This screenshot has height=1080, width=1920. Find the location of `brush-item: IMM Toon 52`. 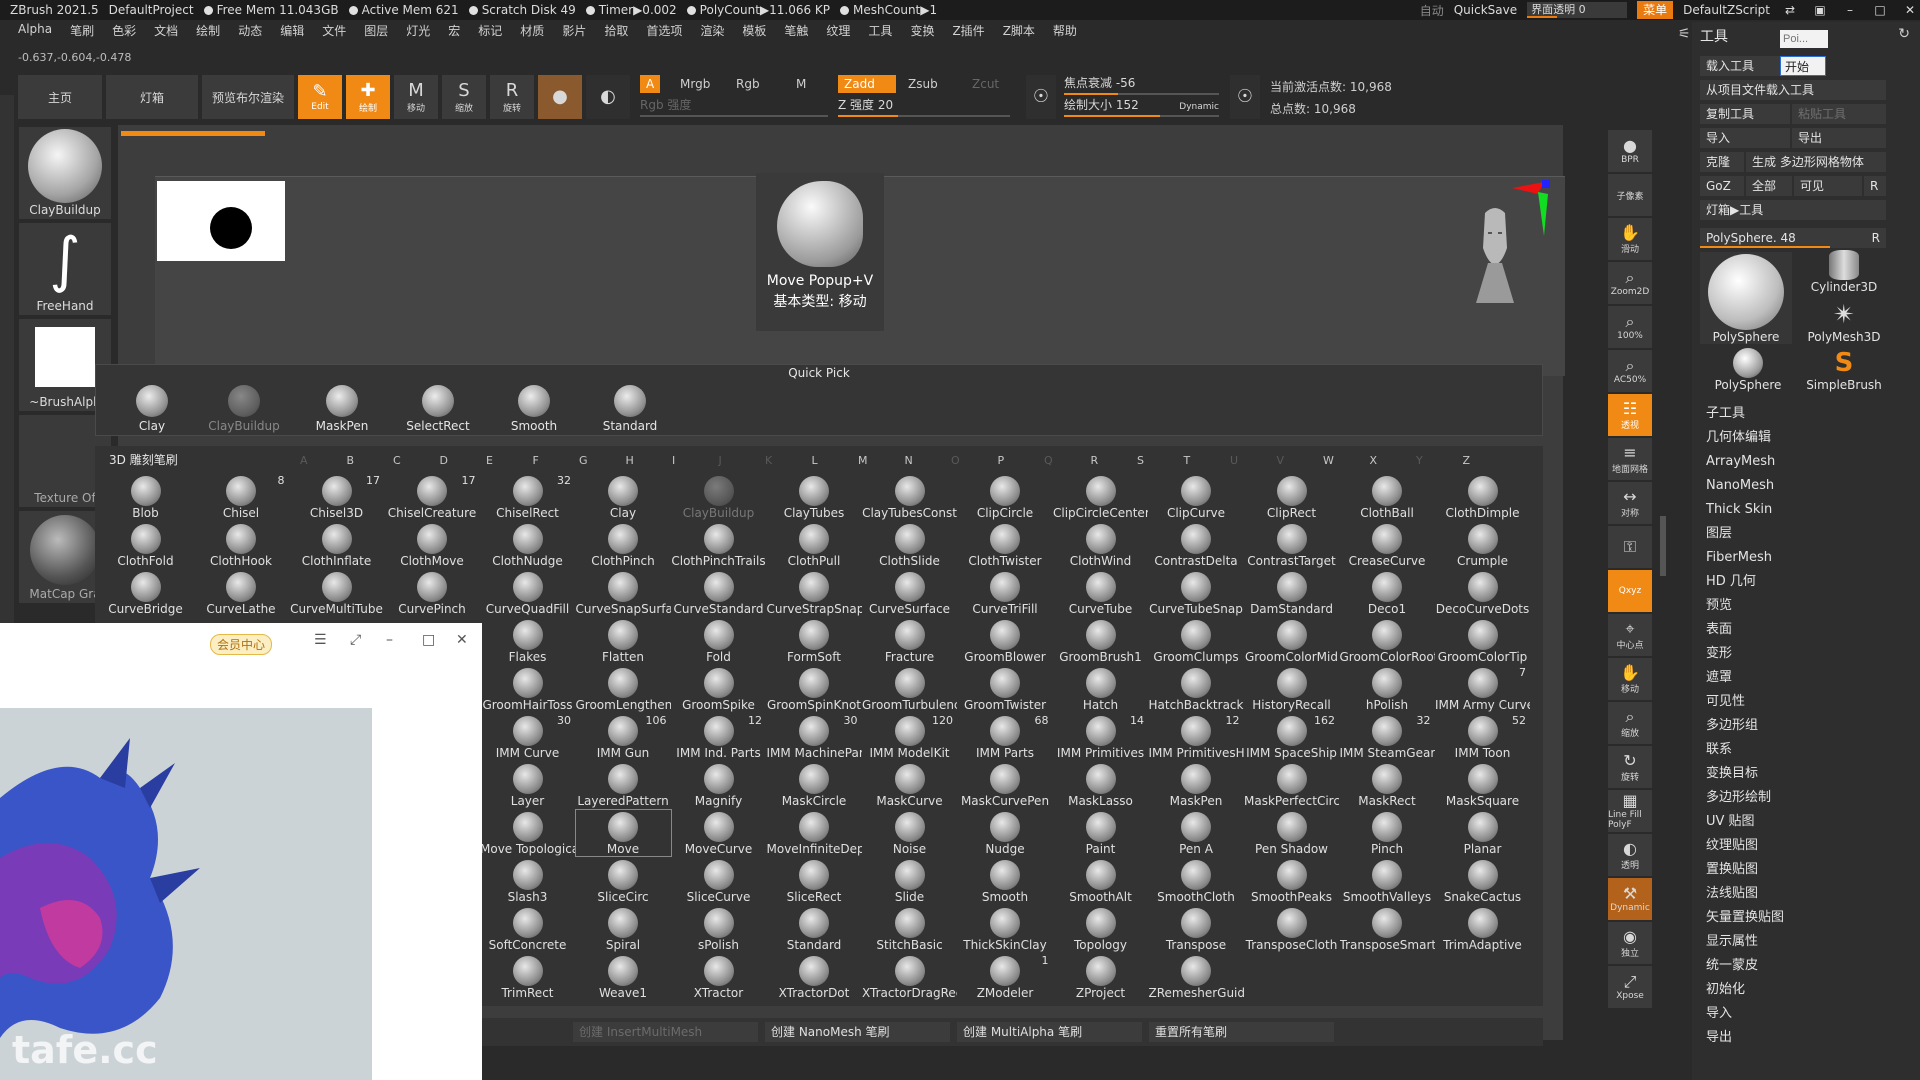

brush-item: IMM Toon 52 is located at coordinates (1482, 737).